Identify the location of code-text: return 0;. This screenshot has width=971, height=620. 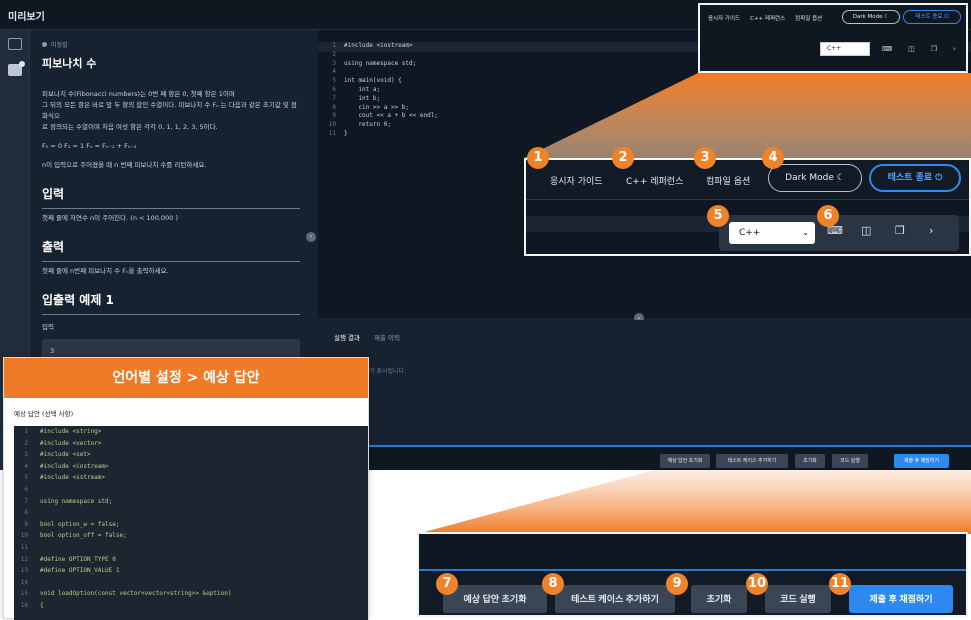
(367, 125).